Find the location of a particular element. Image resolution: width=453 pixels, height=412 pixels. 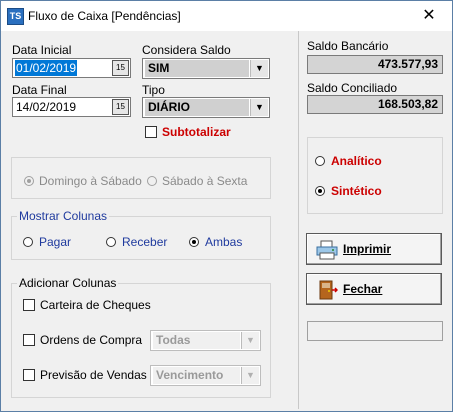

modo-group is located at coordinates (375, 175).